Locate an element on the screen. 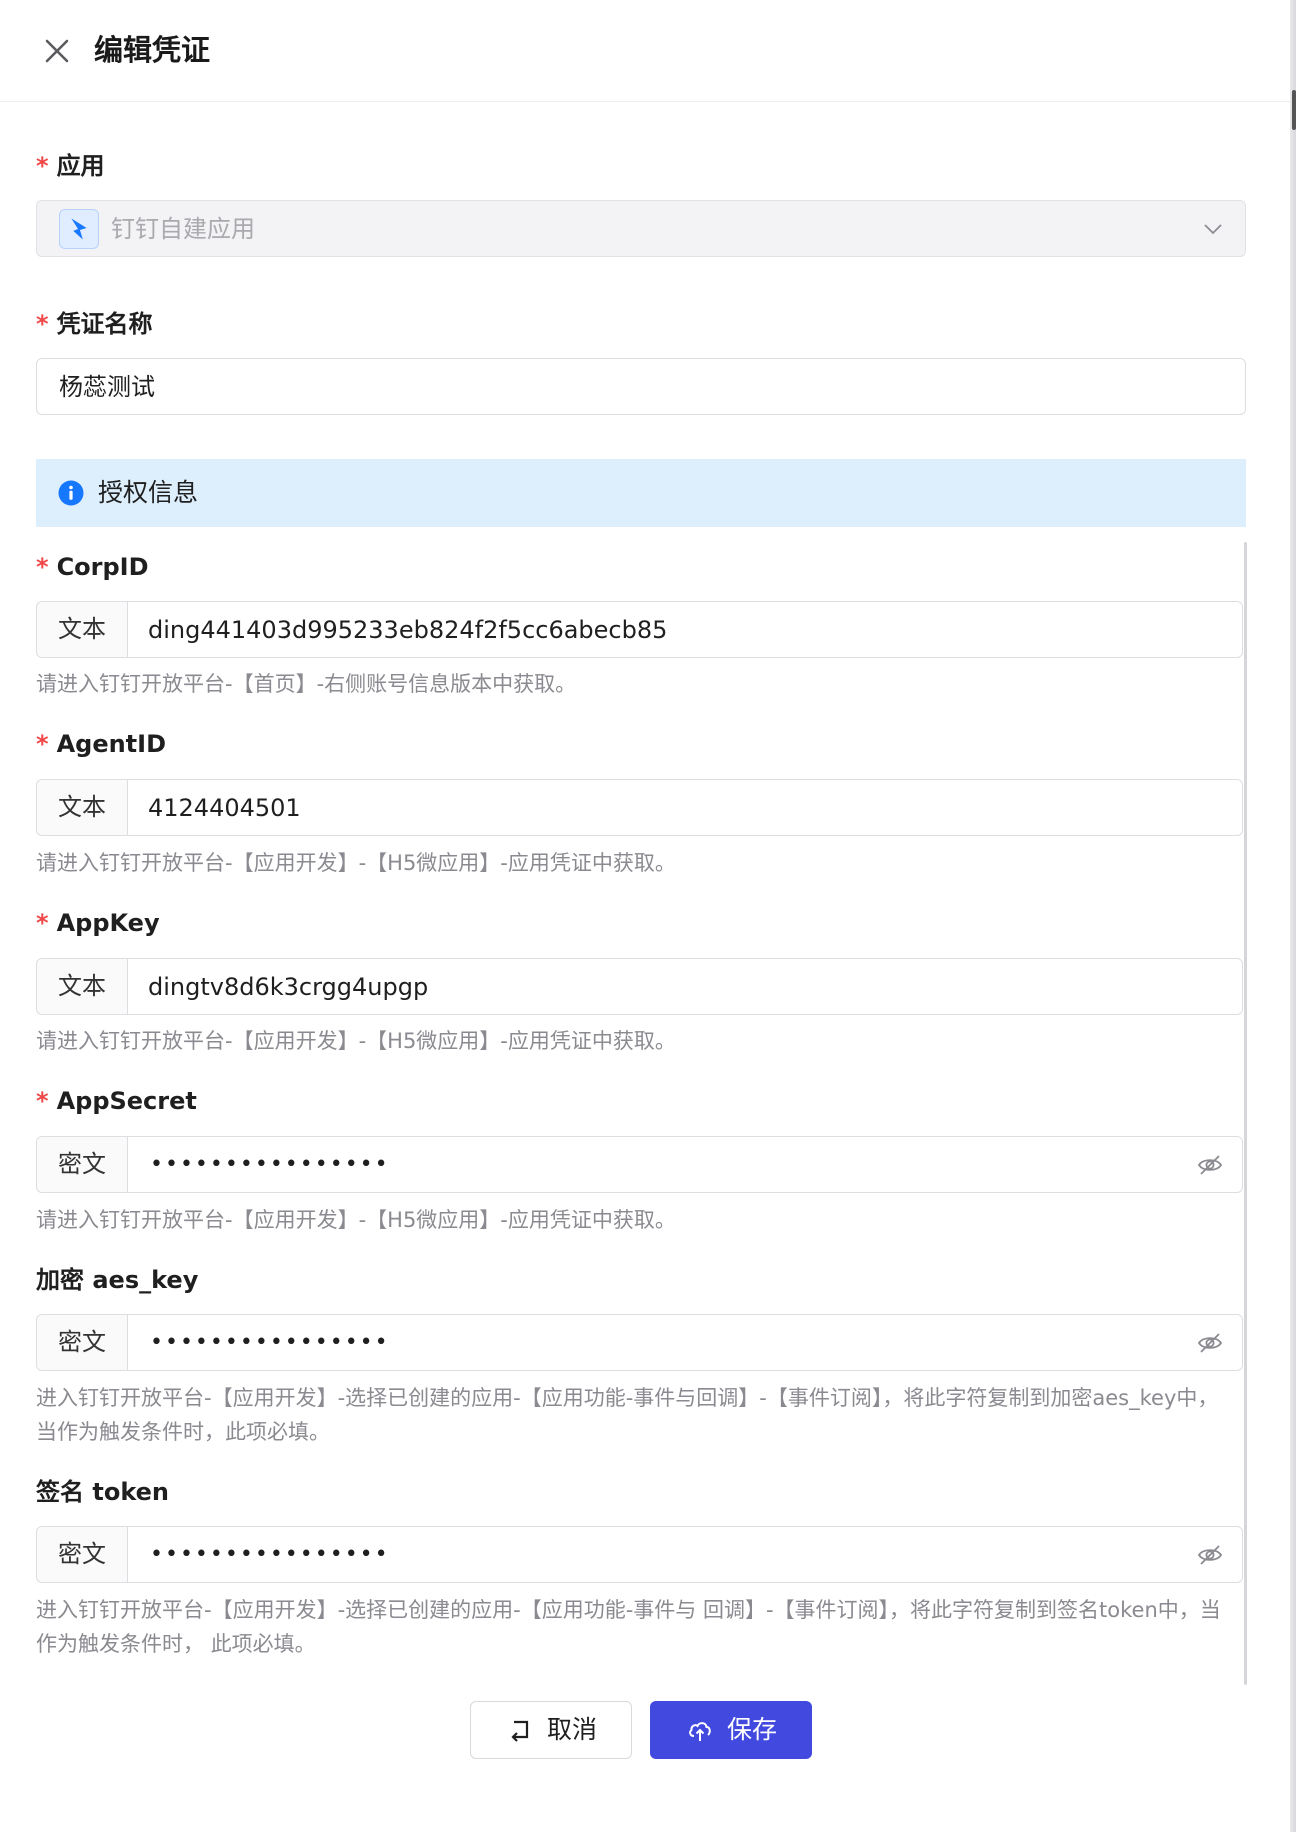  corpid-hint: 请进入钉钉开放平台-【首页】-右侧账号信息版本中获取。 is located at coordinates (306, 684).